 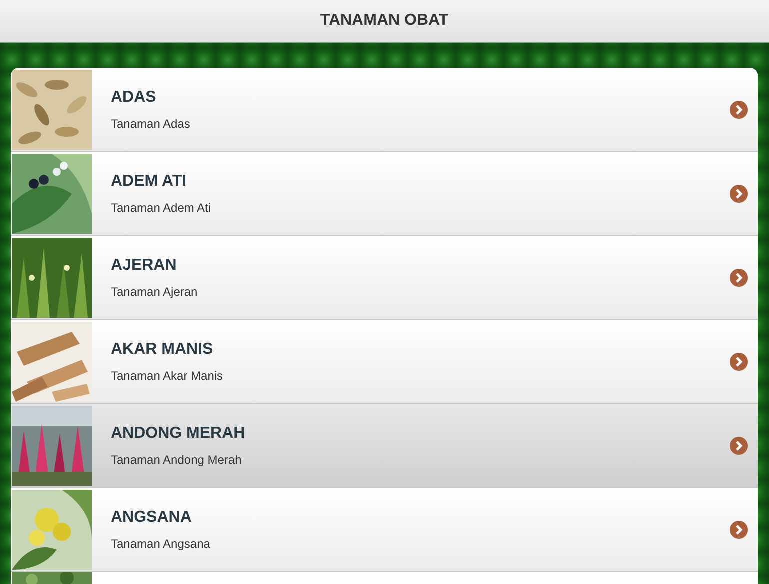 What do you see at coordinates (177, 460) in the screenshot?
I see `plant-subtitle: Tanaman Andong Merah` at bounding box center [177, 460].